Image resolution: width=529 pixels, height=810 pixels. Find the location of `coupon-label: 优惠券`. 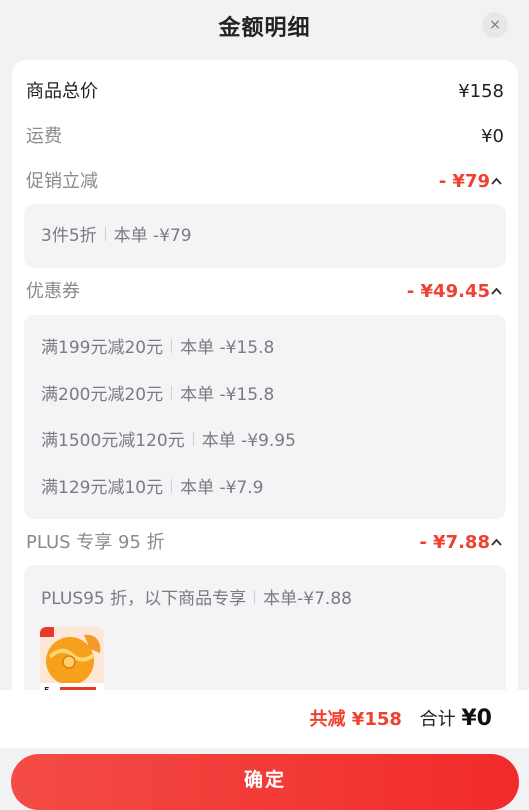

coupon-label: 优惠券 is located at coordinates (53, 291).